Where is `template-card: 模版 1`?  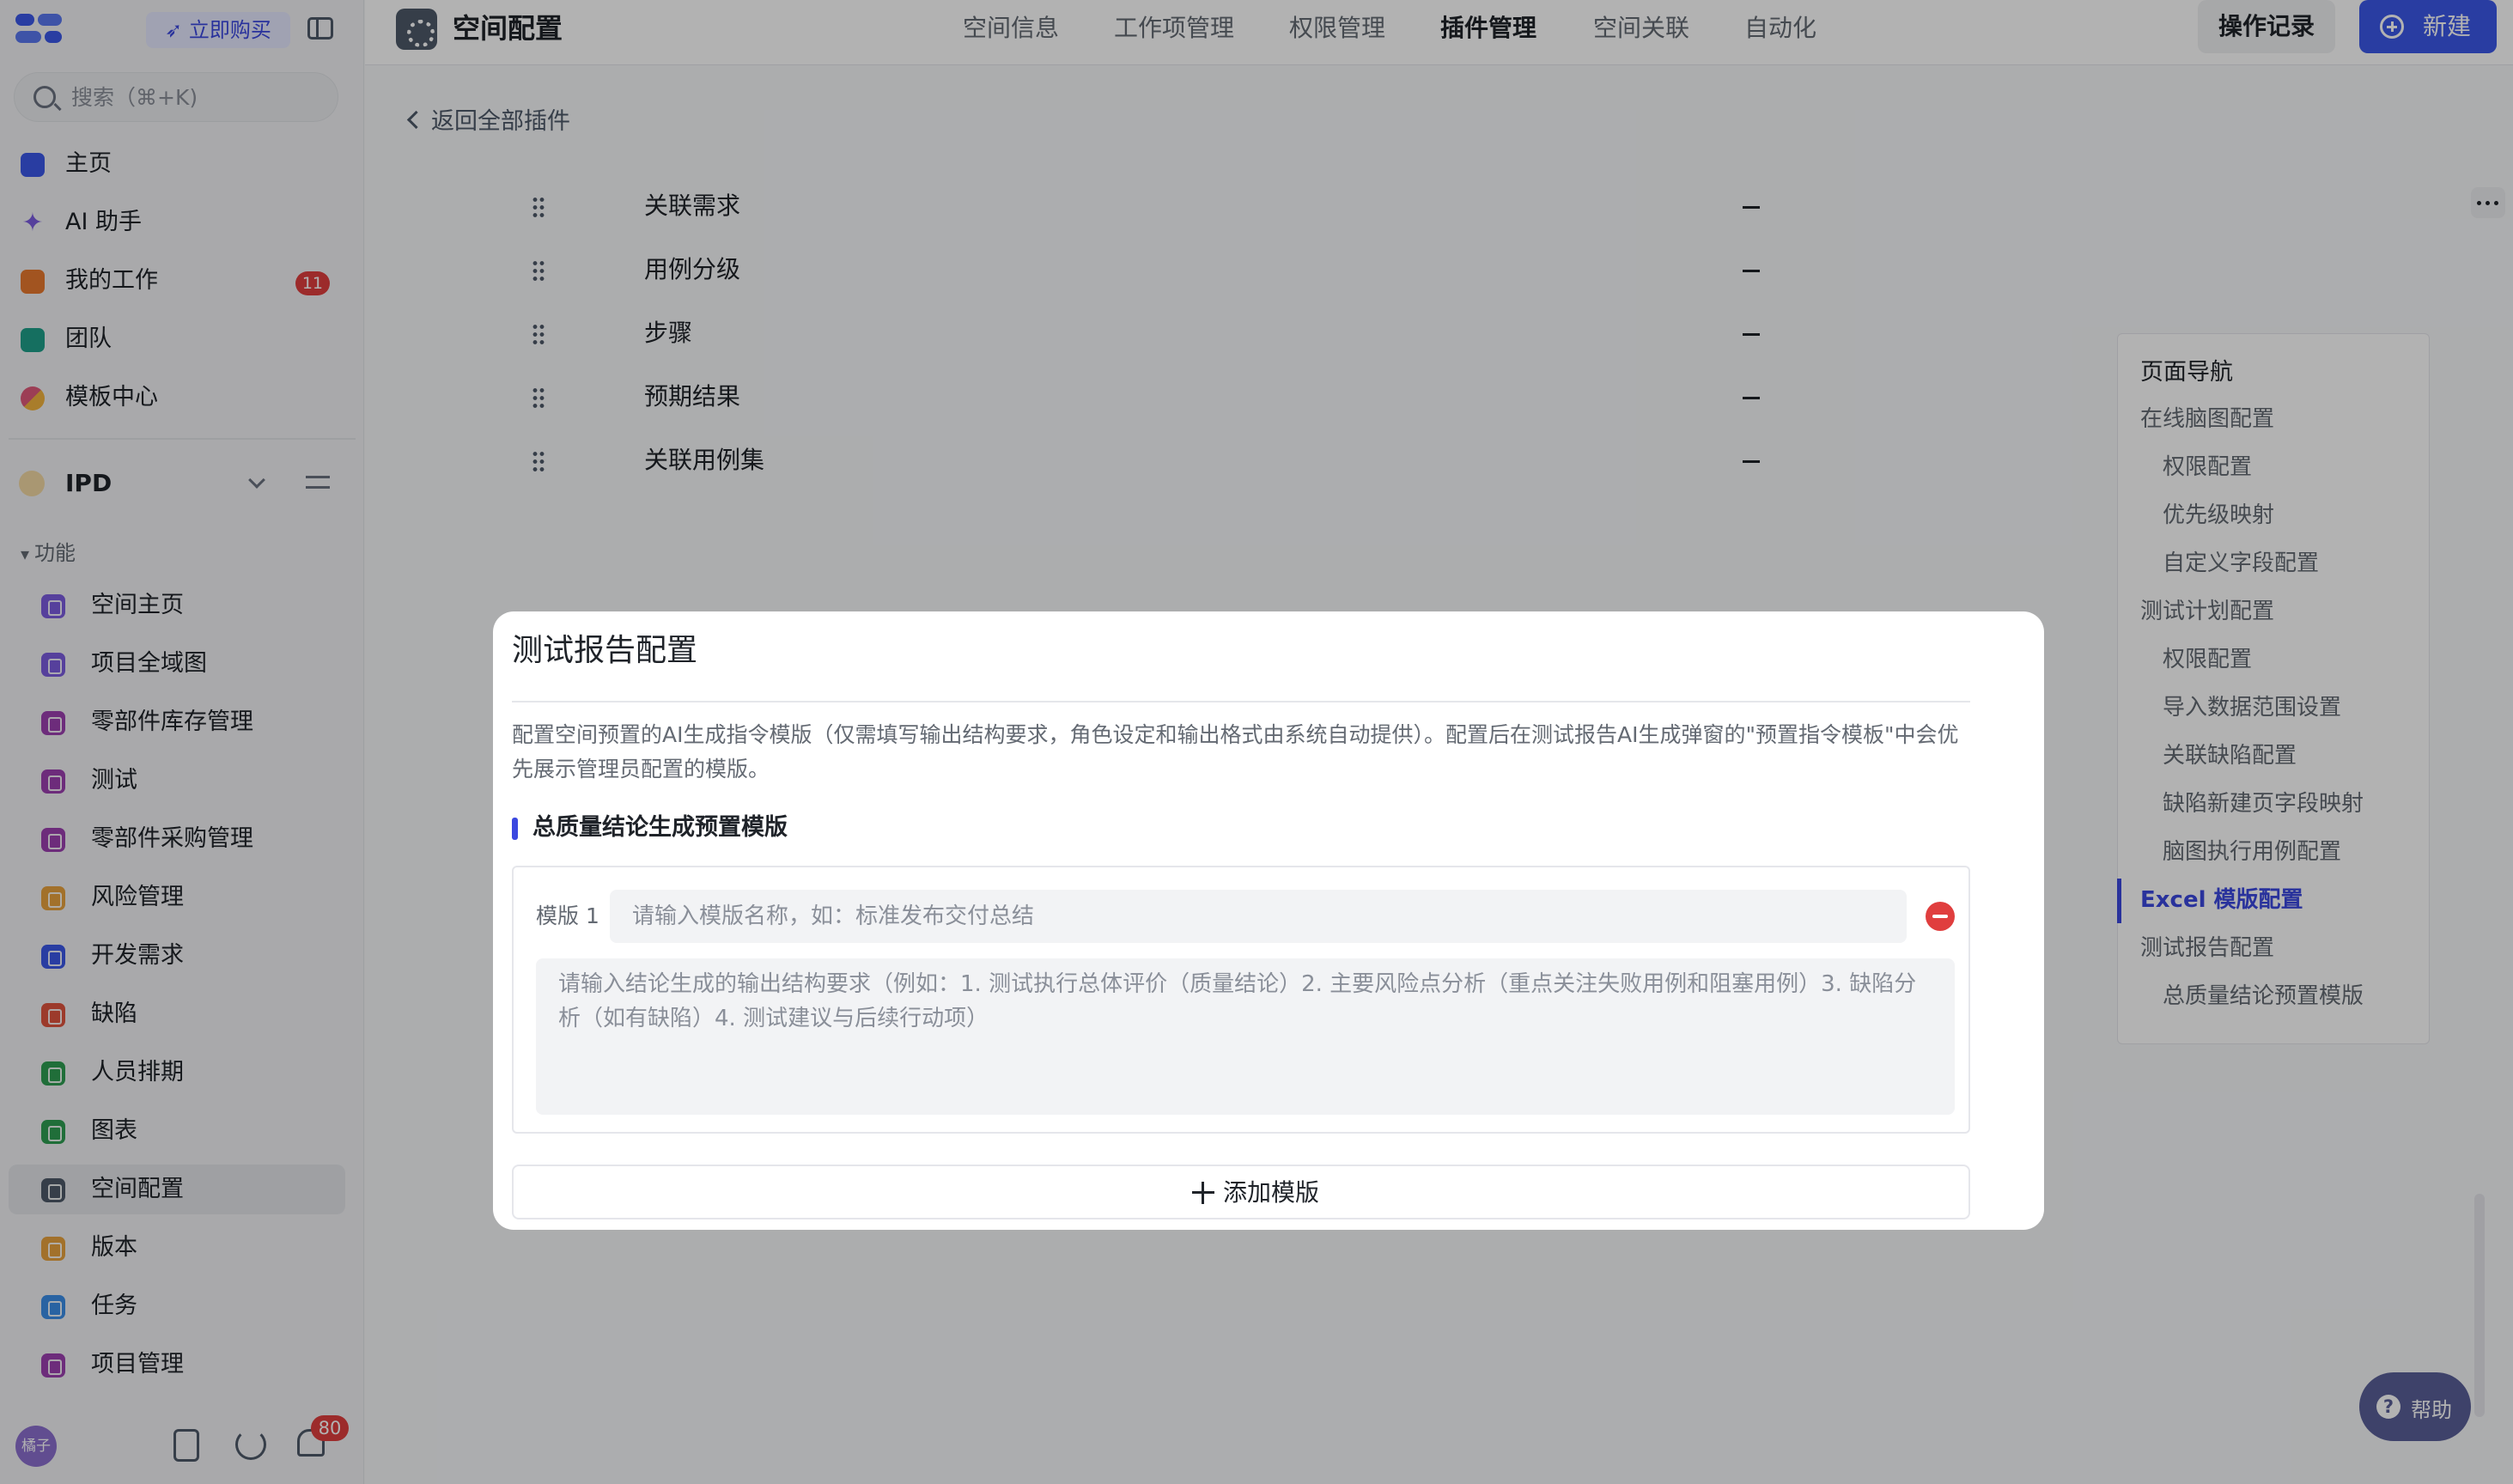 template-card: 模版 1 is located at coordinates (1241, 1000).